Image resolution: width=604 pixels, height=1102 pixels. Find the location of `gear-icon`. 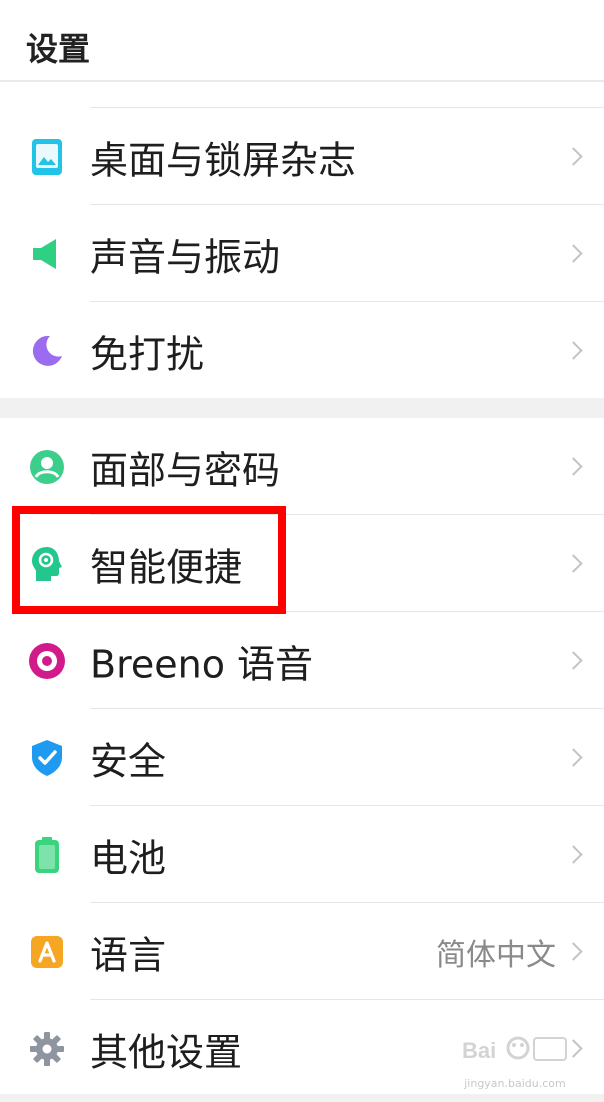

gear-icon is located at coordinates (47, 1049).